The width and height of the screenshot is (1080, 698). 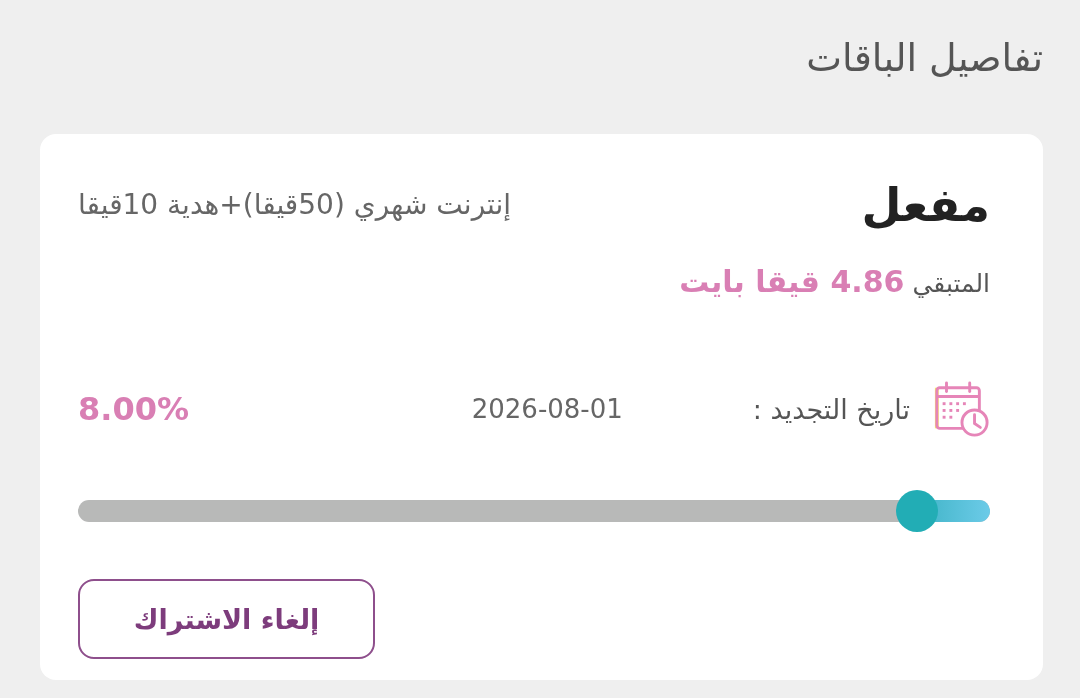 I want to click on package-status: مفعل, so click(x=925, y=205).